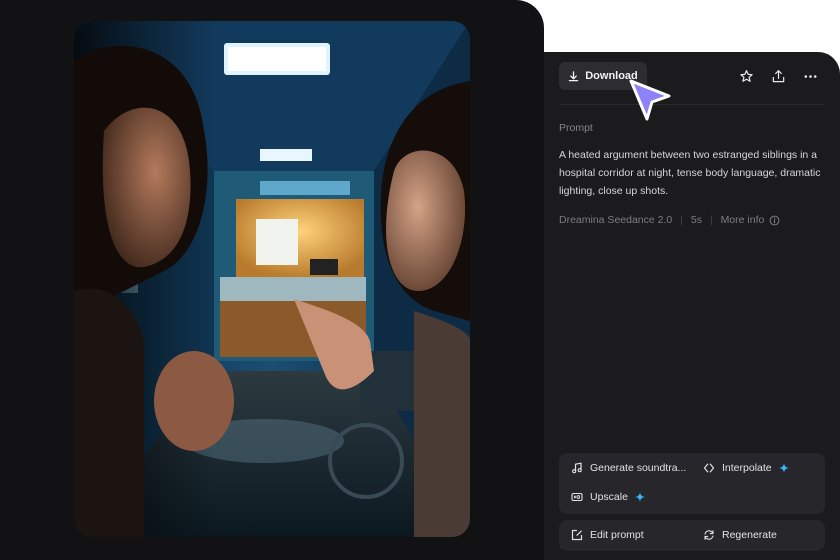 This screenshot has width=840, height=560. I want to click on hd-icon, so click(577, 497).